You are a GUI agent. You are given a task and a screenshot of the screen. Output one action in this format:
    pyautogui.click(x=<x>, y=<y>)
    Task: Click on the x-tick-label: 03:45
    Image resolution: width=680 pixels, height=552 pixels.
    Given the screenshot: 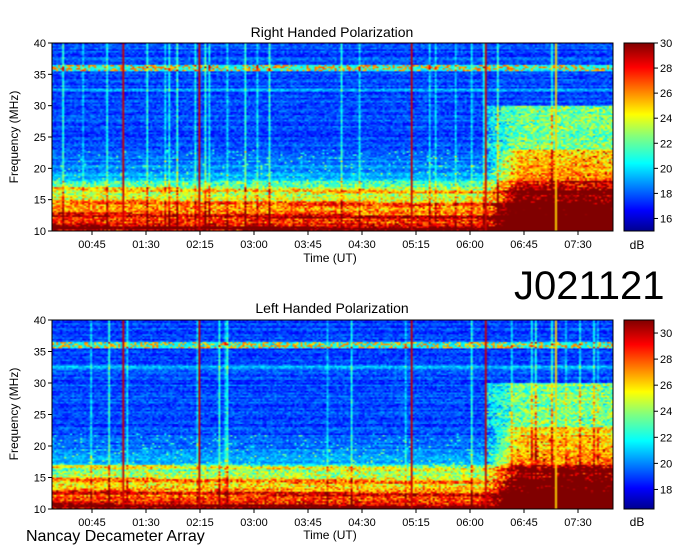 What is the action you would take?
    pyautogui.click(x=308, y=245)
    